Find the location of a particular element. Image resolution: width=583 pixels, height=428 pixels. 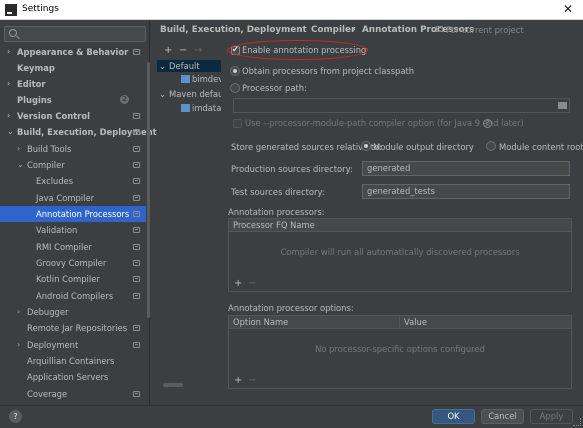

sidebar-item-application-servers: Application Servers is located at coordinates (73, 377).